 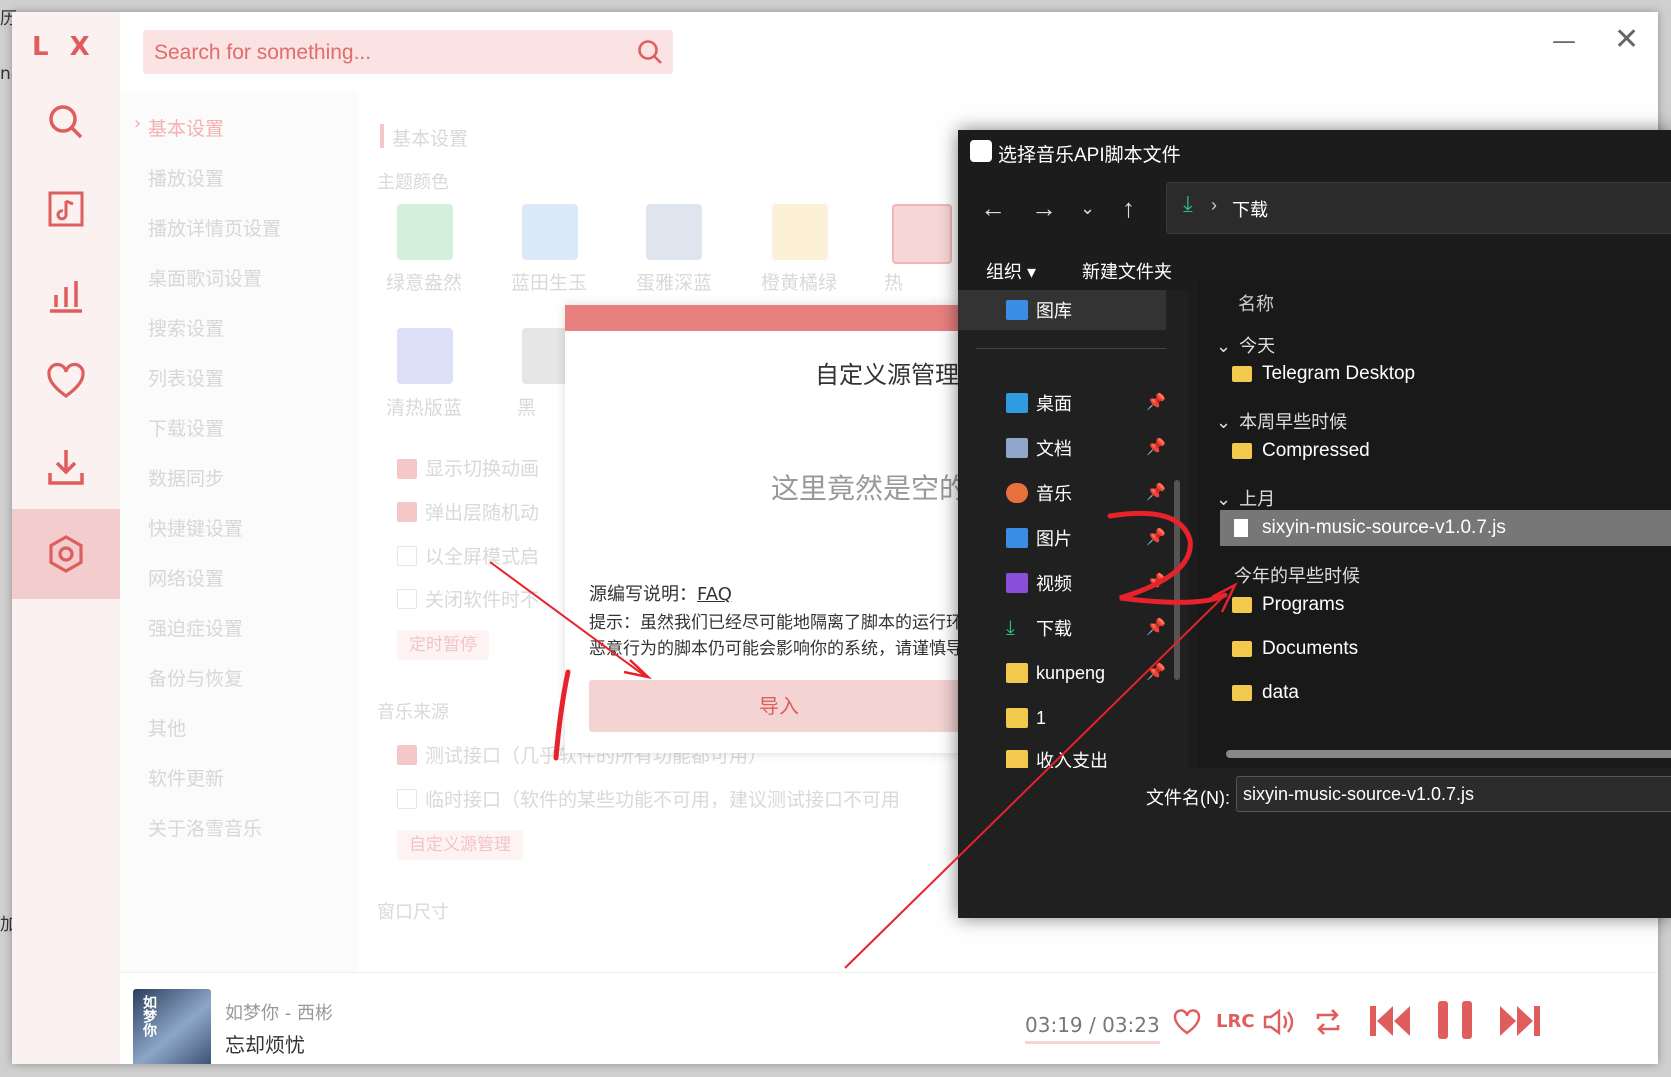 I want to click on settings-nav-item: 备份与恢复, so click(x=195, y=677).